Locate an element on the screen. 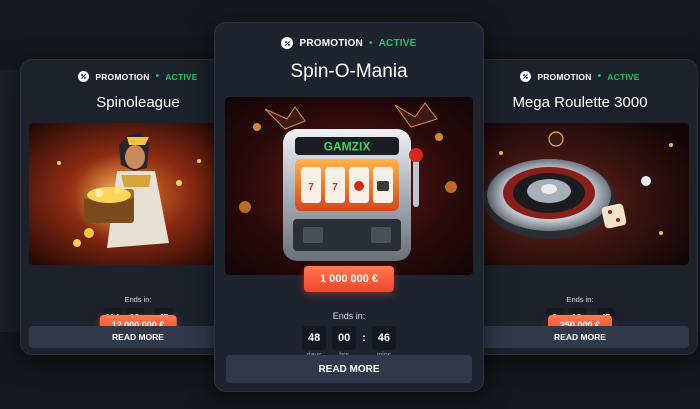 This screenshot has width=700, height=409. prize-amount: 1 000 000 € is located at coordinates (349, 279).